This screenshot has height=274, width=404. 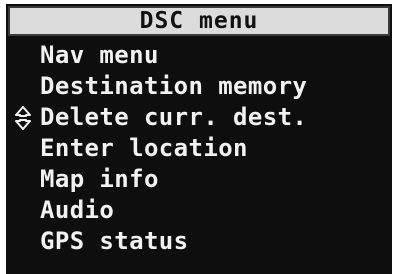 I want to click on menu-item-label: Audio, so click(x=77, y=210).